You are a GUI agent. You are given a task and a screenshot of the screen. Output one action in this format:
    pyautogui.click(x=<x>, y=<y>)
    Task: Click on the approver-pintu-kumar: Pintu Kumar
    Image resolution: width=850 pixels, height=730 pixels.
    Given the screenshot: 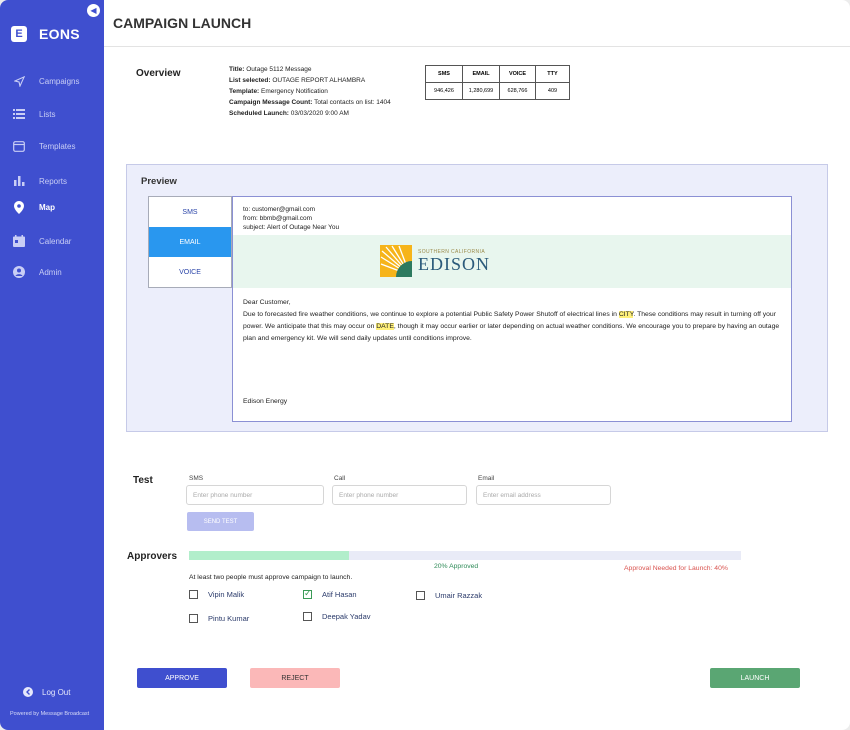 What is the action you would take?
    pyautogui.click(x=219, y=618)
    